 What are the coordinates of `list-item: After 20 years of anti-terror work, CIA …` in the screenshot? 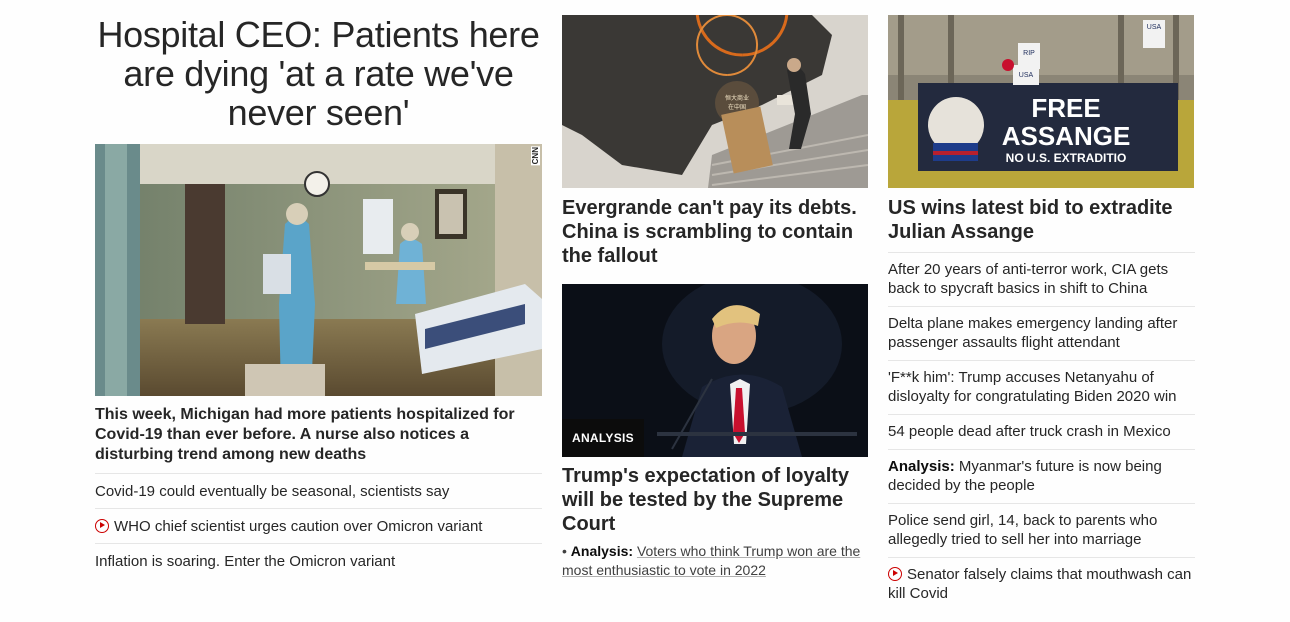 It's located at (1041, 279).